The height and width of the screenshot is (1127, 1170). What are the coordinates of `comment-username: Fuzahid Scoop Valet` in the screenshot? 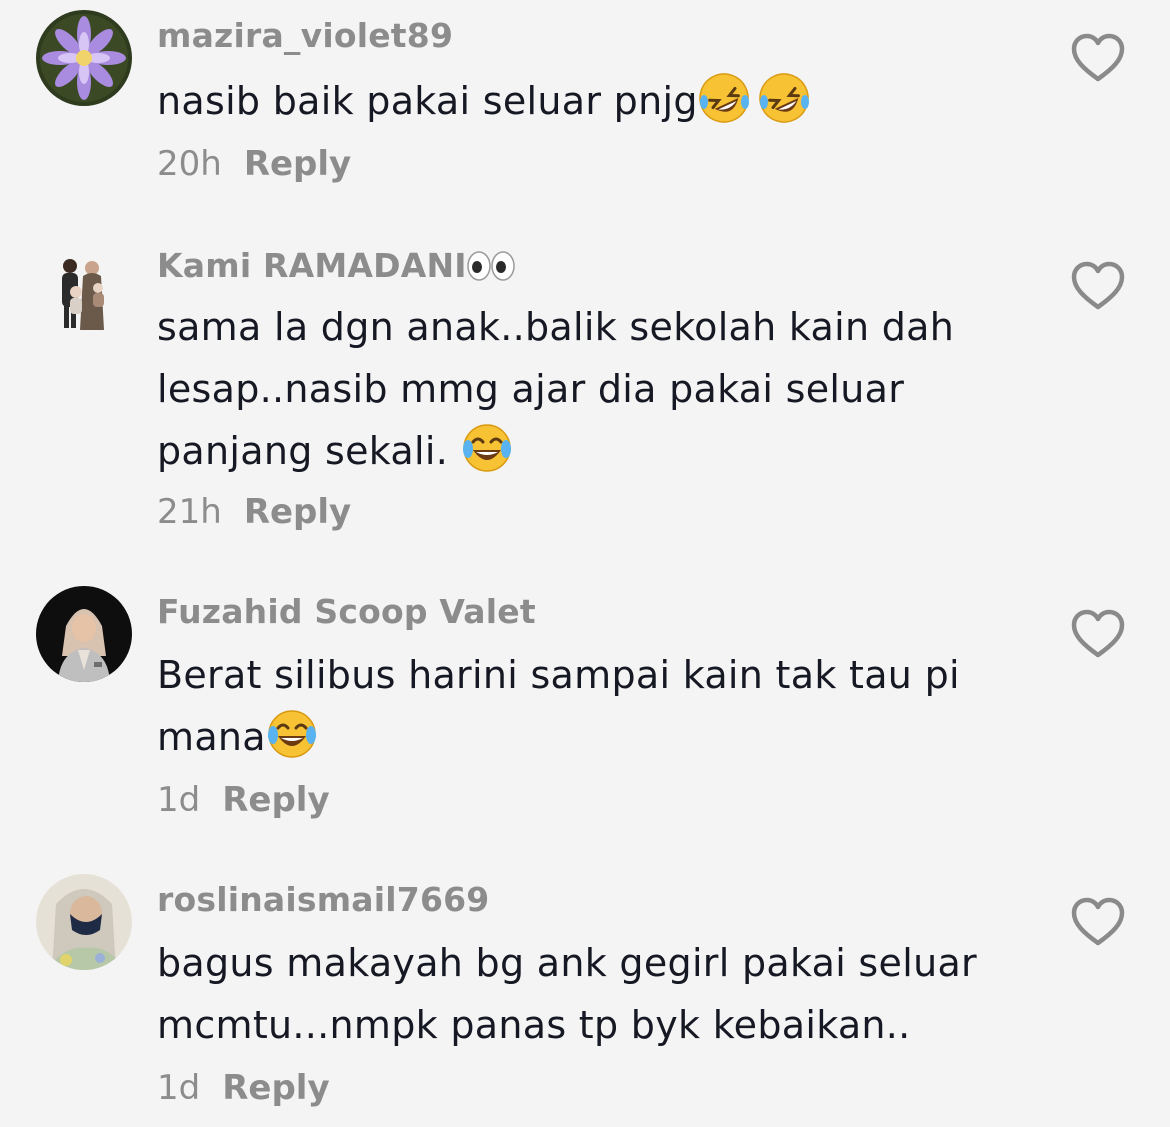 It's located at (346, 611).